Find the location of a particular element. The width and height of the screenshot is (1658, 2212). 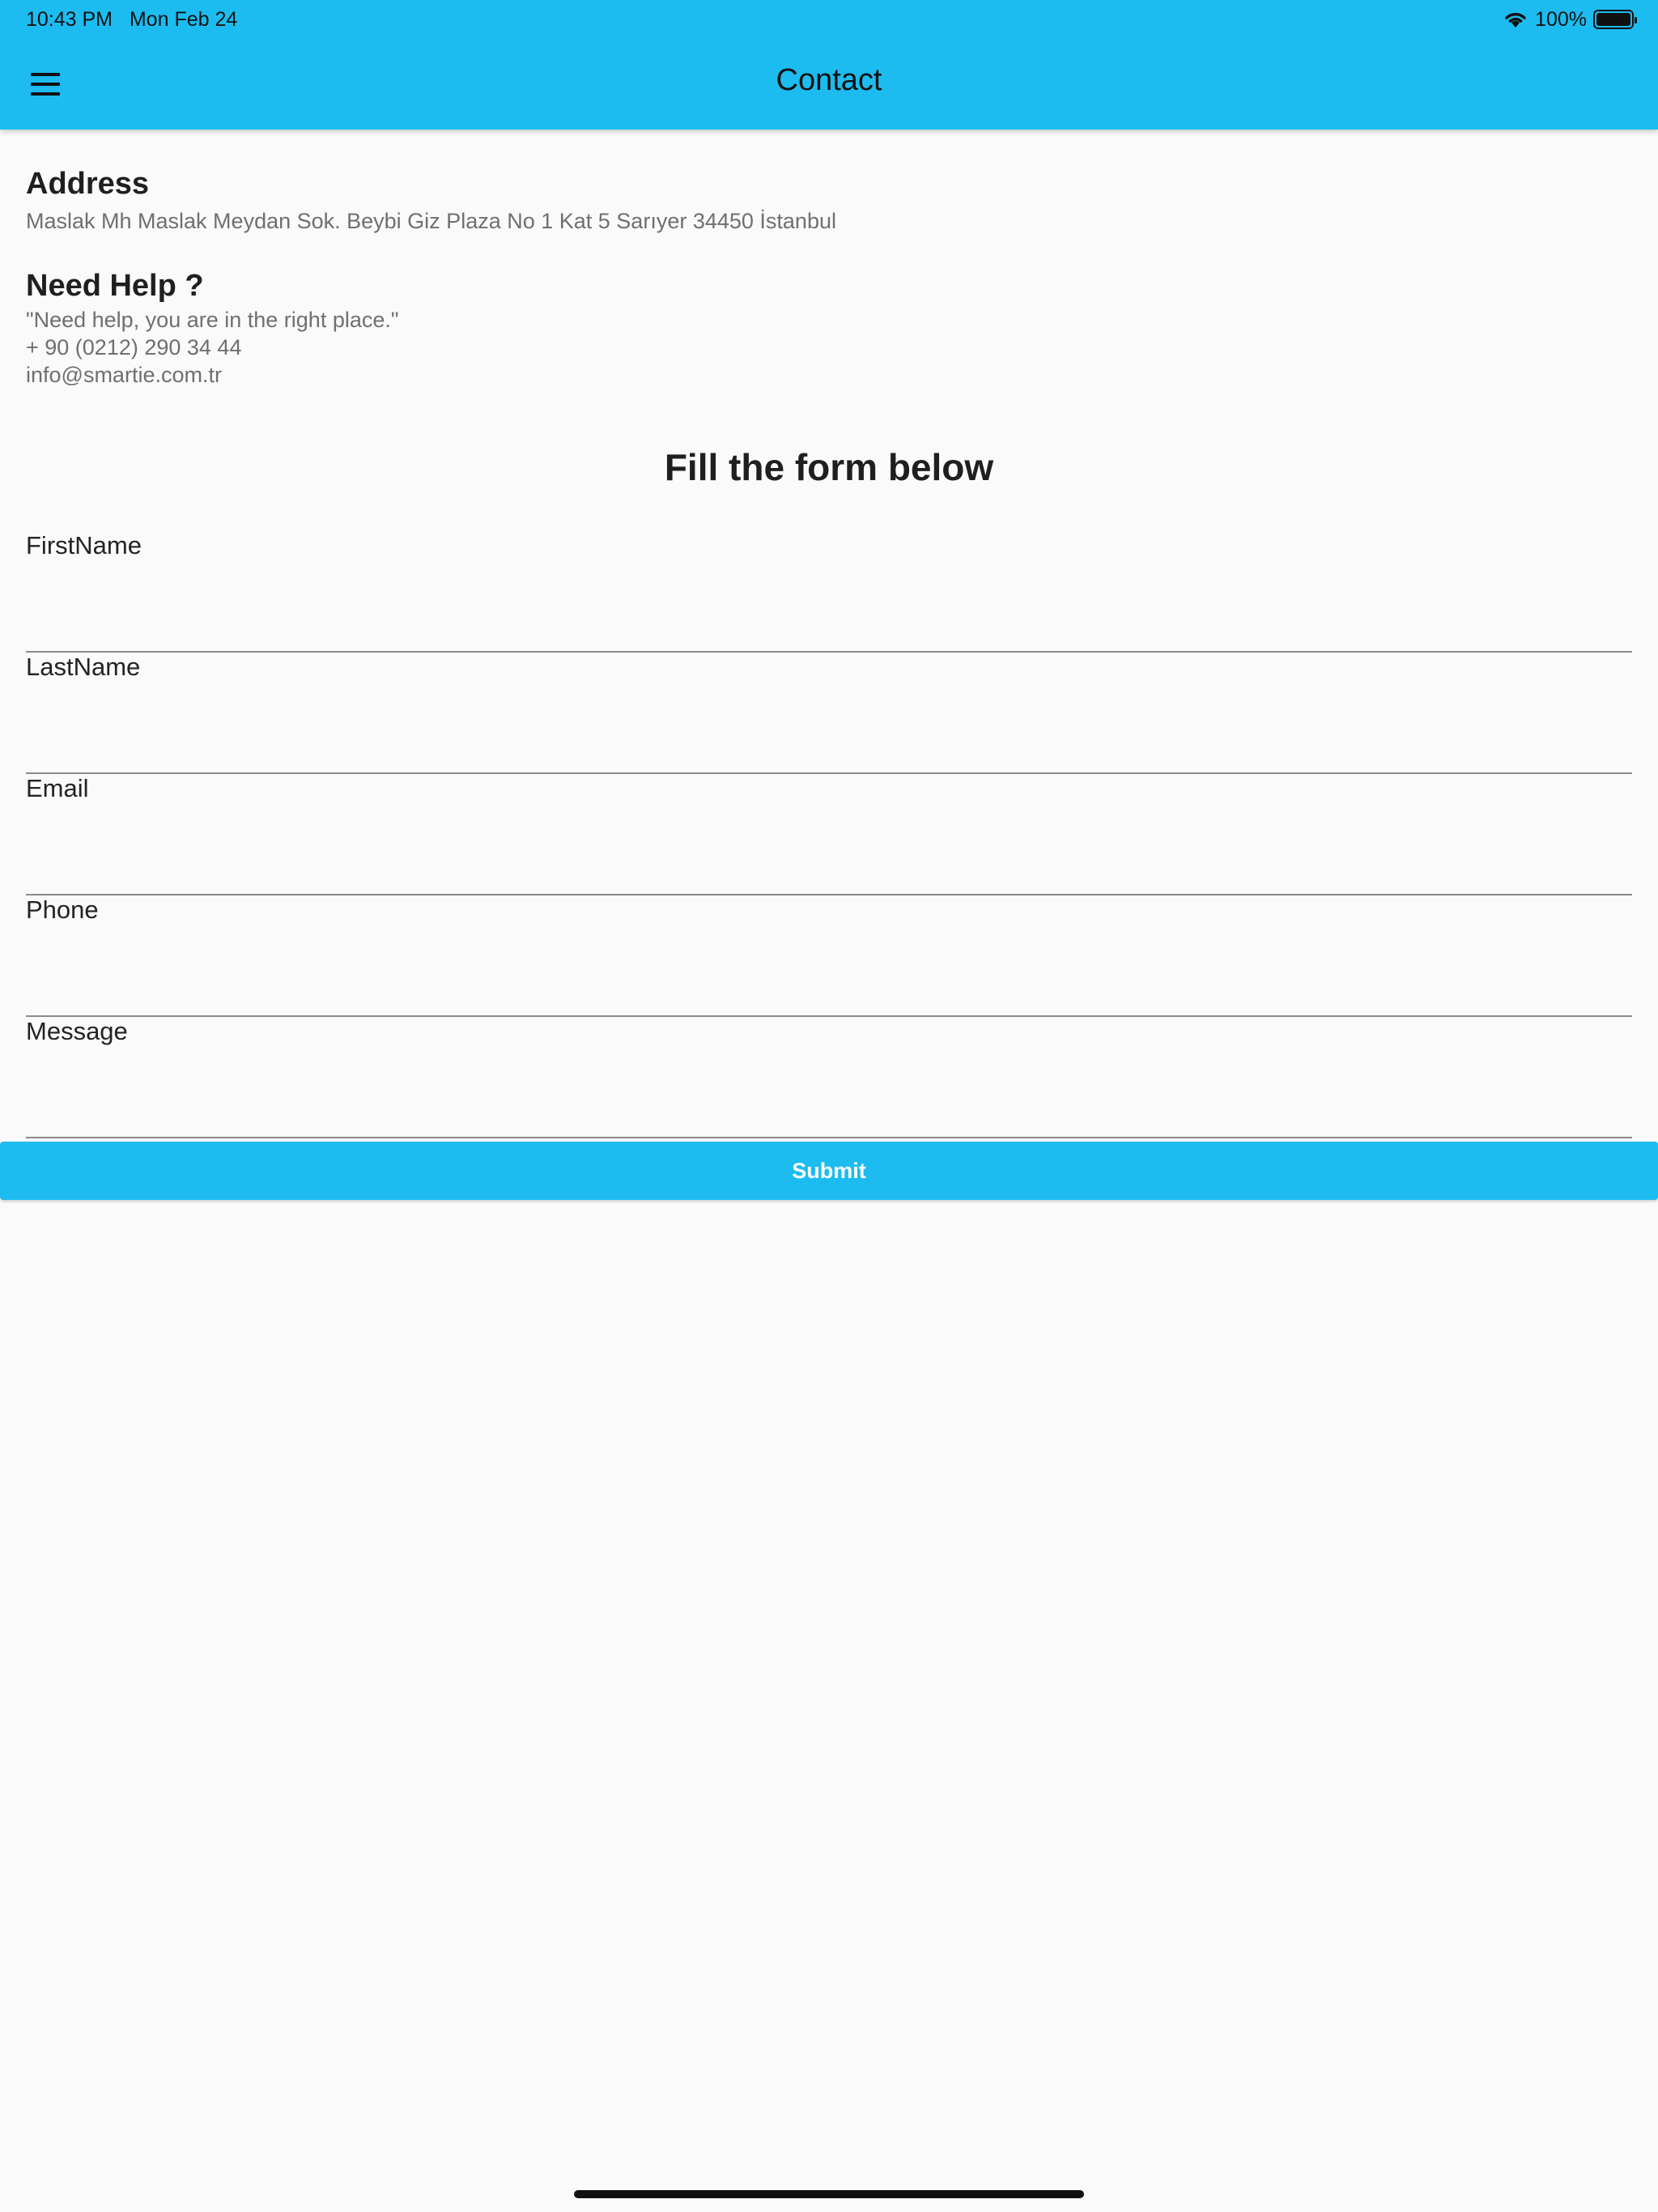

battery-level is located at coordinates (1613, 19).